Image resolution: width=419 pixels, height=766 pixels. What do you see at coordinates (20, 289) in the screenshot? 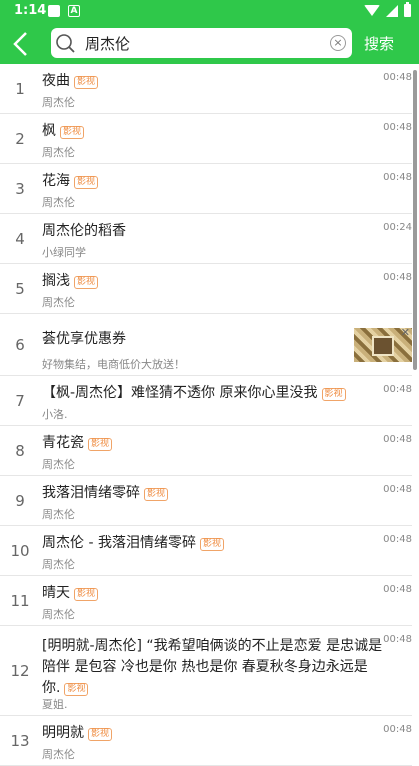
I see `row-index: 5` at bounding box center [20, 289].